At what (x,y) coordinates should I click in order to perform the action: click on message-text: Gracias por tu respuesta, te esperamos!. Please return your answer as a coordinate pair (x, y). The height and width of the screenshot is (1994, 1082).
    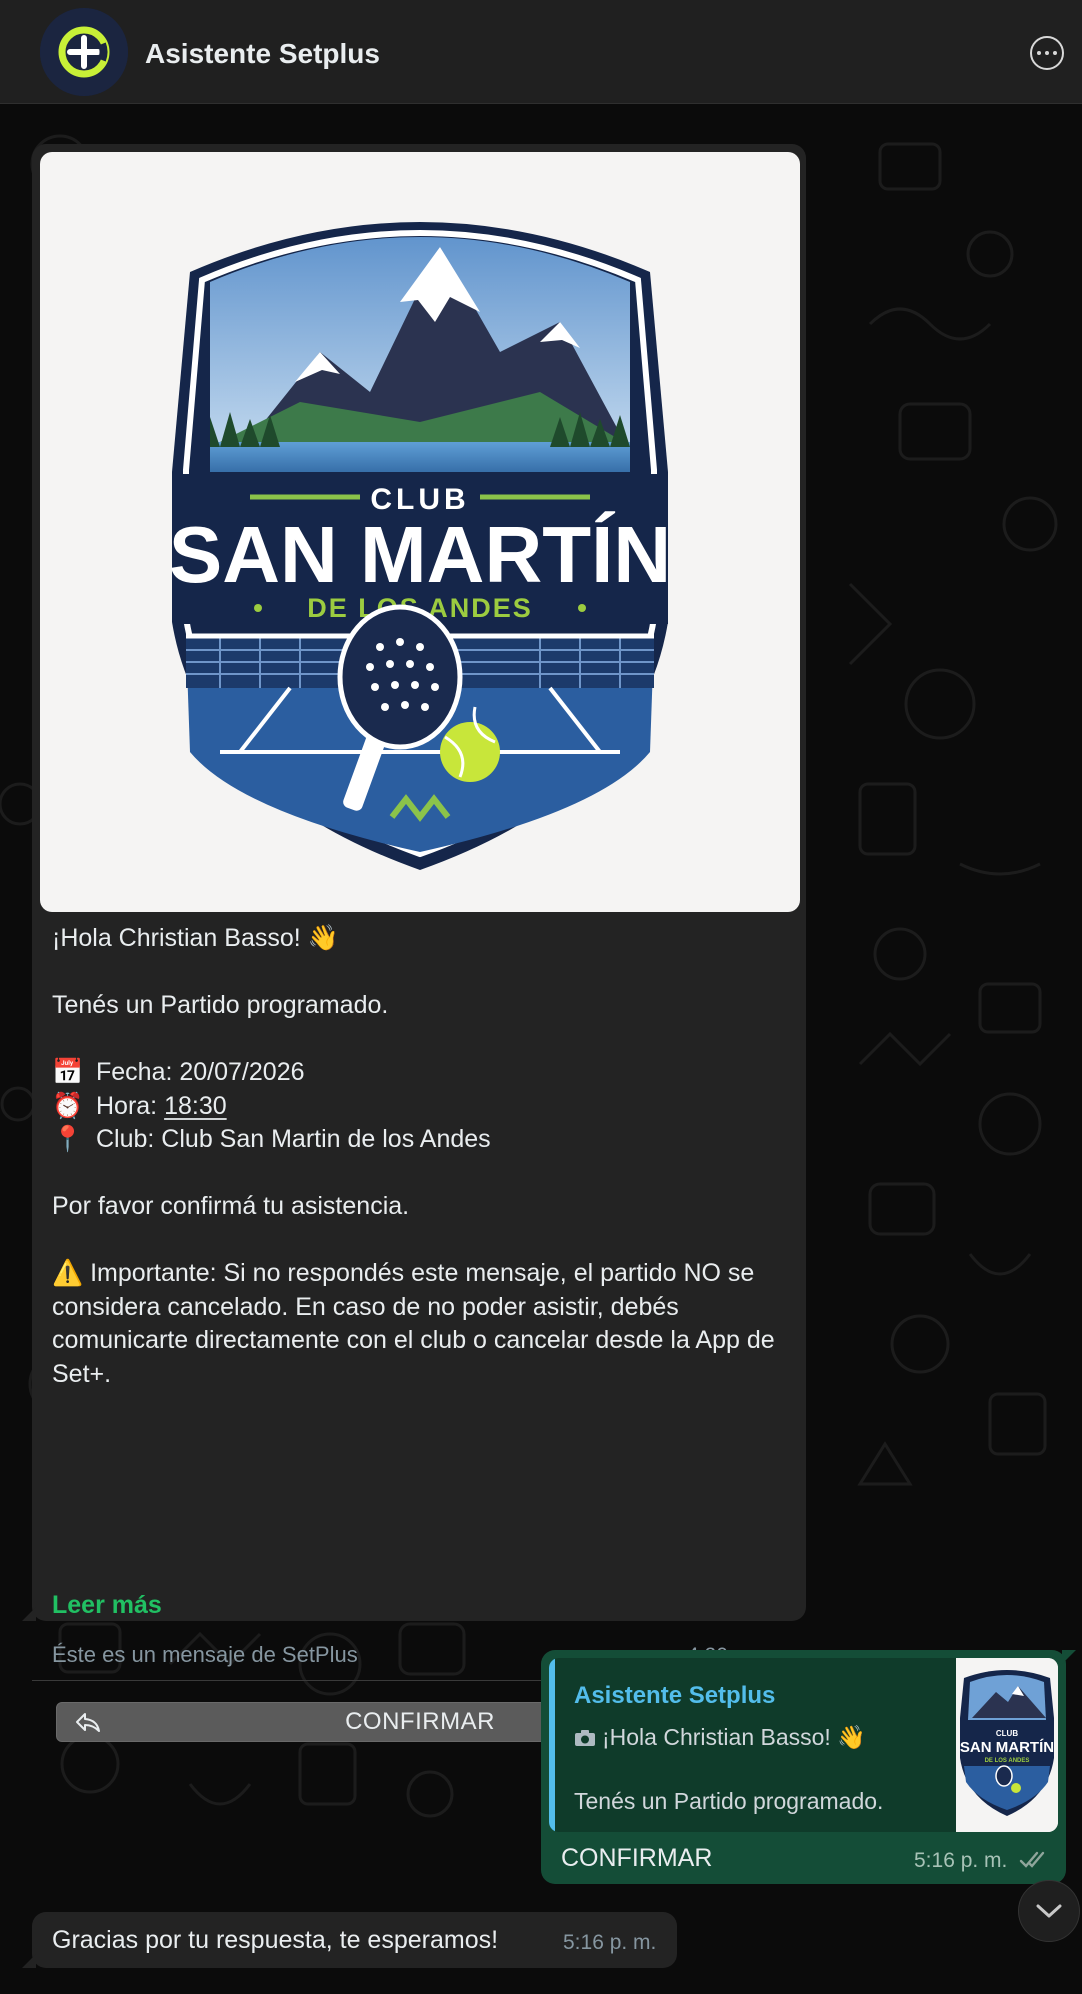
    Looking at the image, I should click on (275, 1940).